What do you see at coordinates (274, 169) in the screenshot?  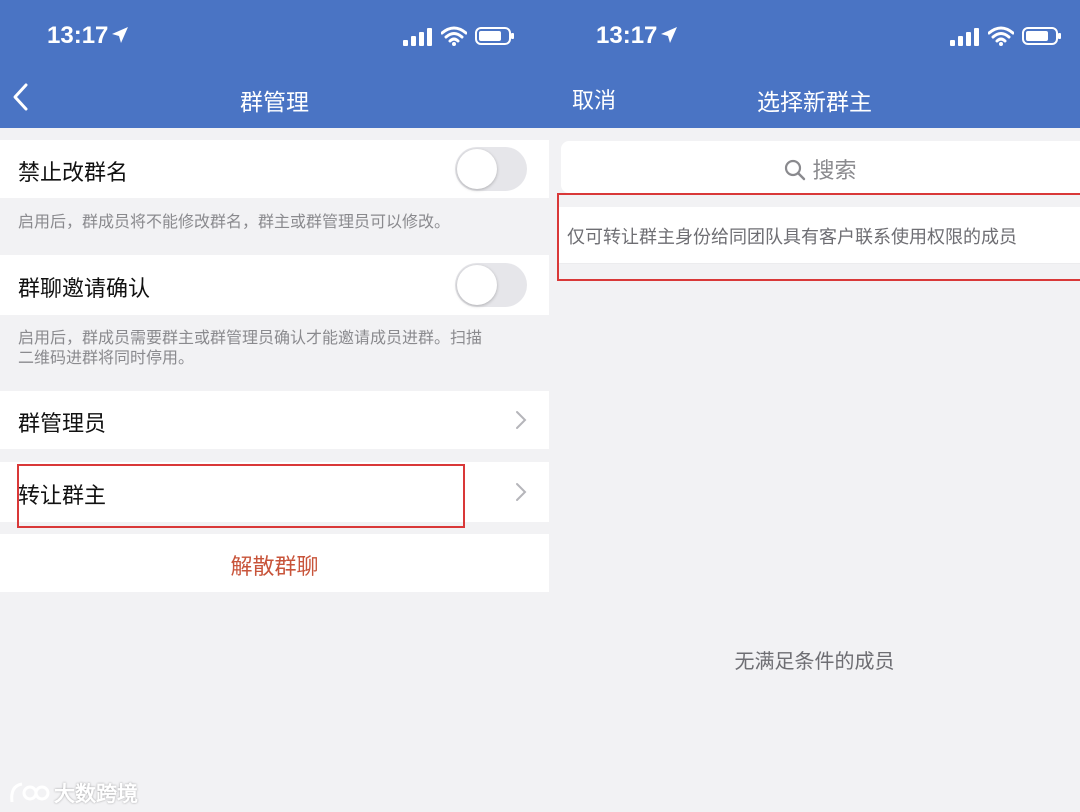 I see `rename-lock-row: 禁止改群名` at bounding box center [274, 169].